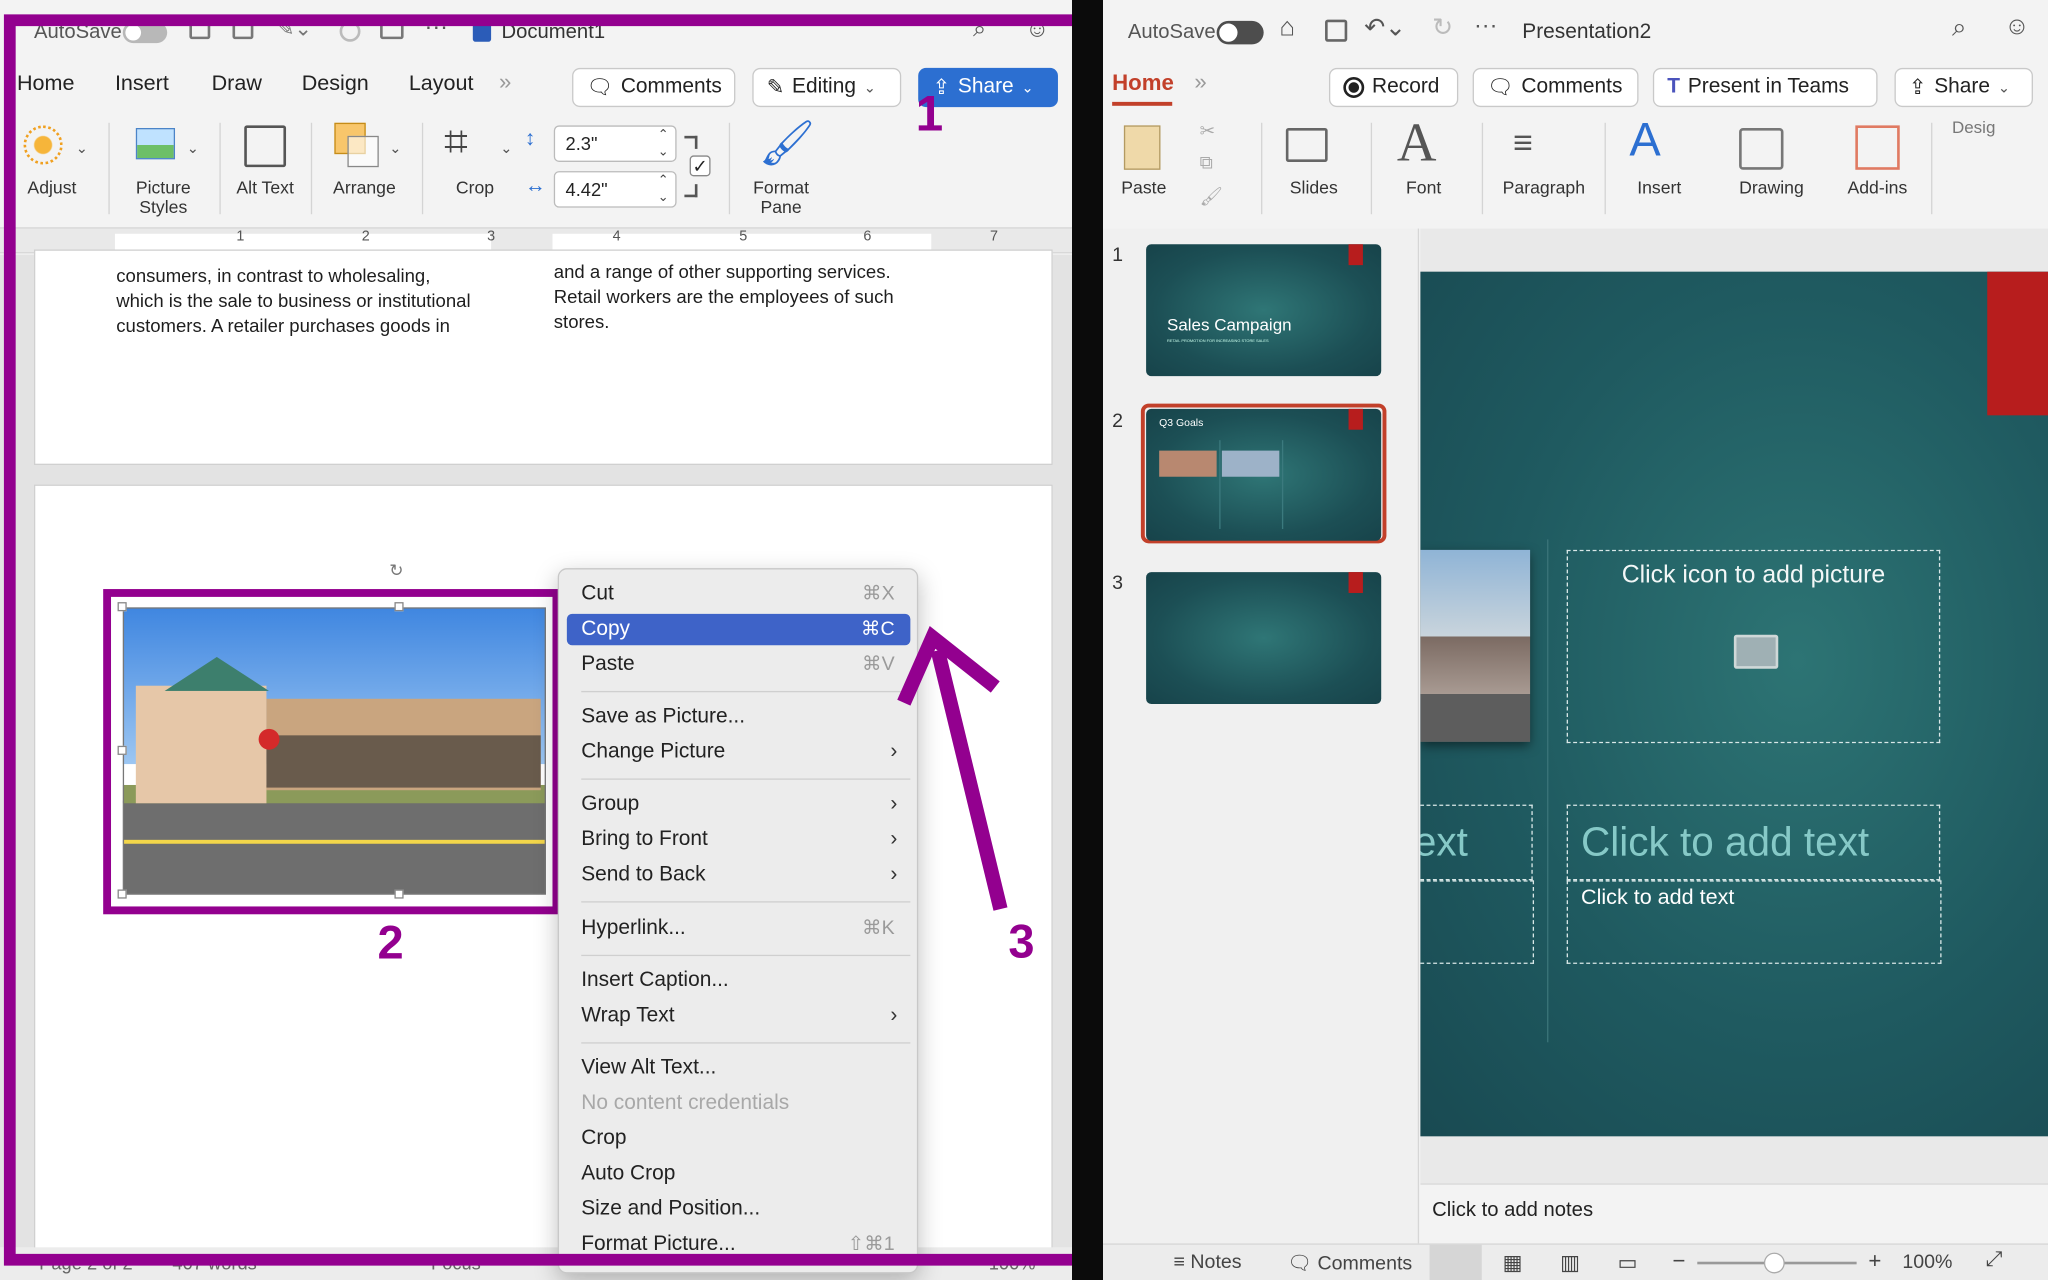 This screenshot has width=2048, height=1280. Describe the element at coordinates (1417, 143) in the screenshot. I see `font-icon: A` at that location.